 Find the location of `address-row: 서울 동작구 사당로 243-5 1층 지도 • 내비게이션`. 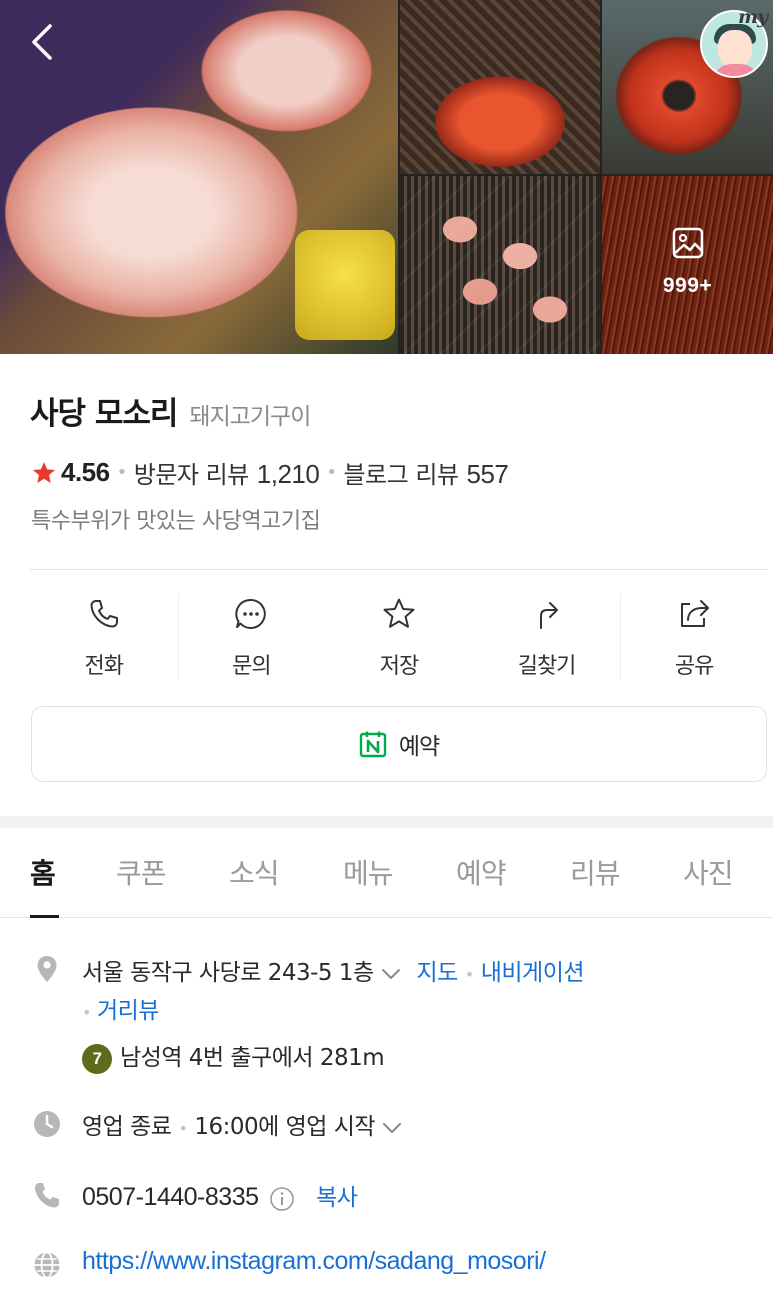

address-row: 서울 동작구 사당로 243-5 1층 지도 • 내비게이션 is located at coordinates (333, 970).